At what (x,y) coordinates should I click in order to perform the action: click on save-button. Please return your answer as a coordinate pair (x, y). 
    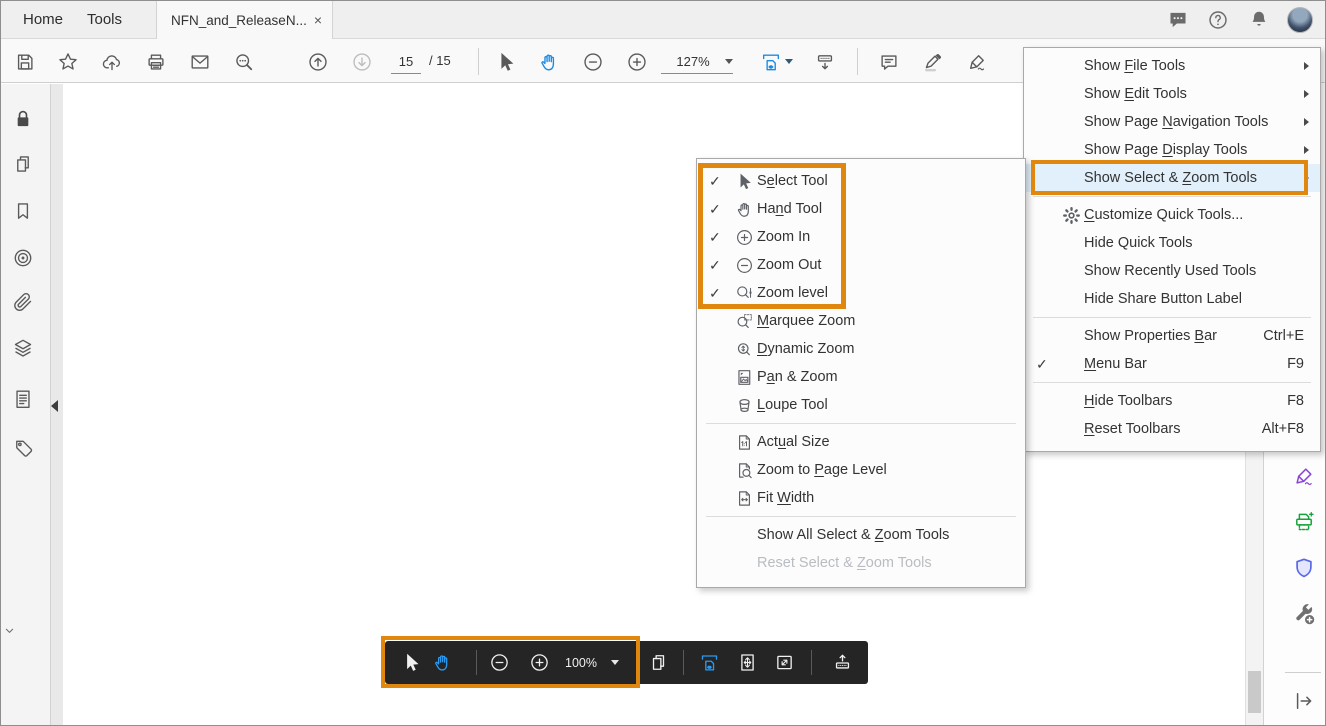
    Looking at the image, I should click on (25, 62).